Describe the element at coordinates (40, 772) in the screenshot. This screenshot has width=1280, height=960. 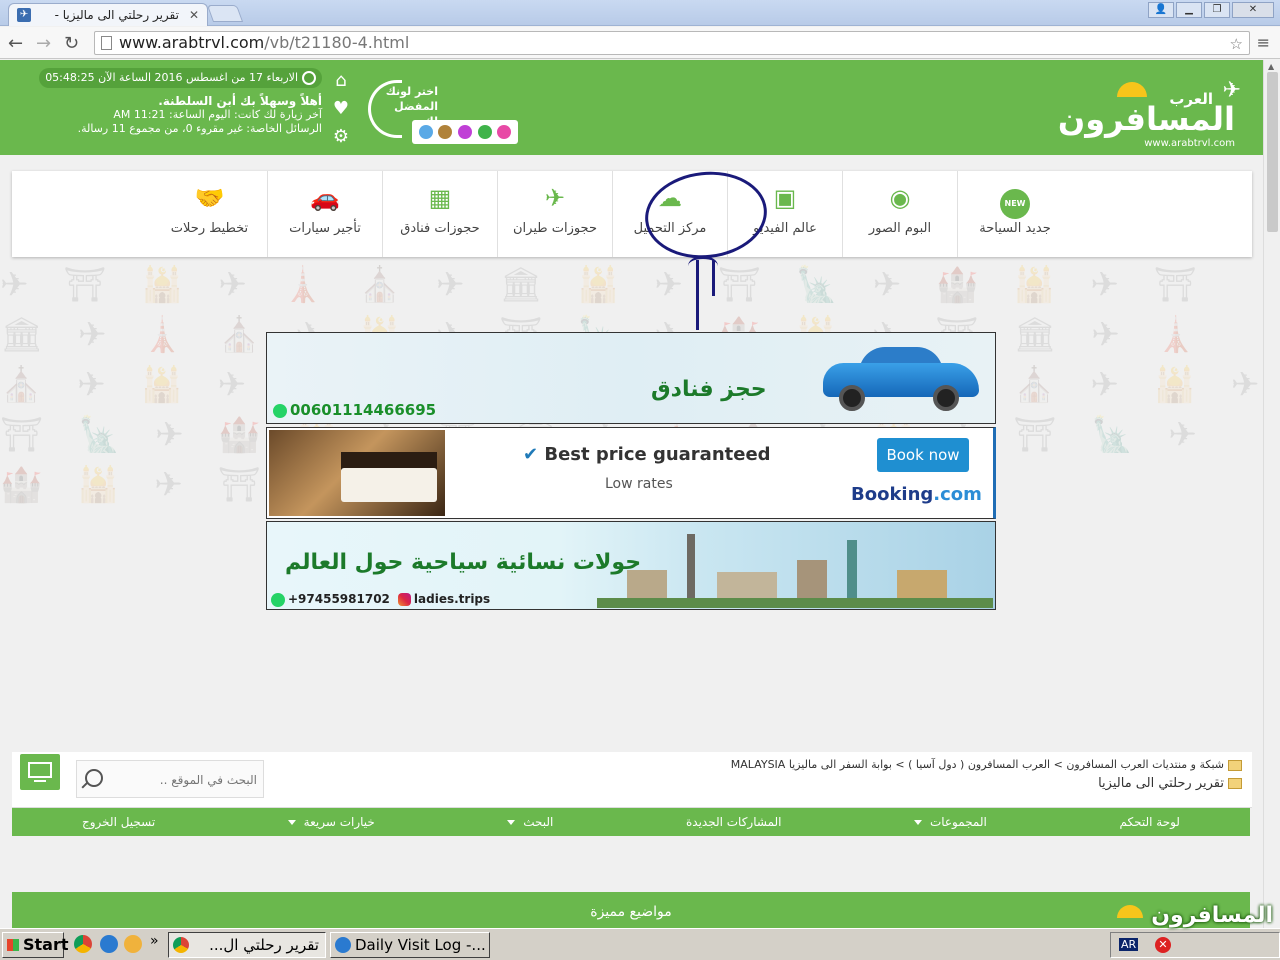
I see `layout-toggle-button` at that location.